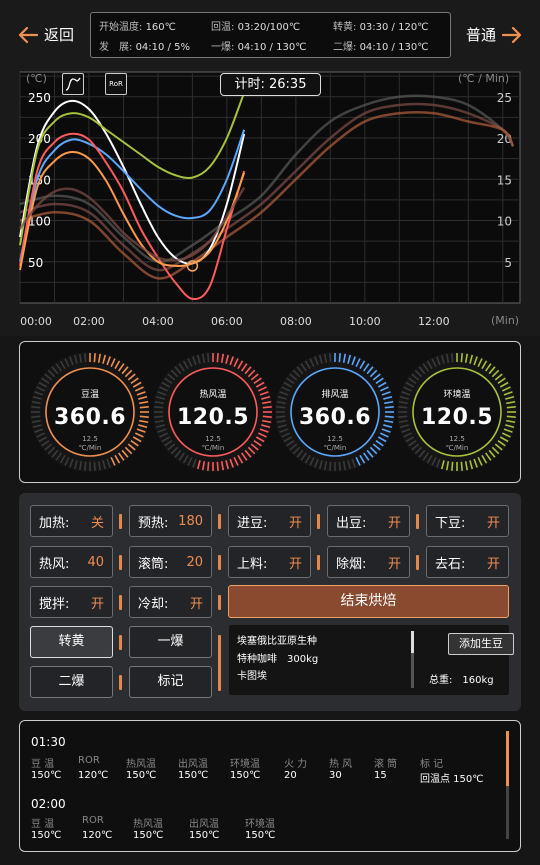 The height and width of the screenshot is (865, 540). Describe the element at coordinates (71, 602) in the screenshot. I see `stir-toggle: 搅拌: 开` at that location.